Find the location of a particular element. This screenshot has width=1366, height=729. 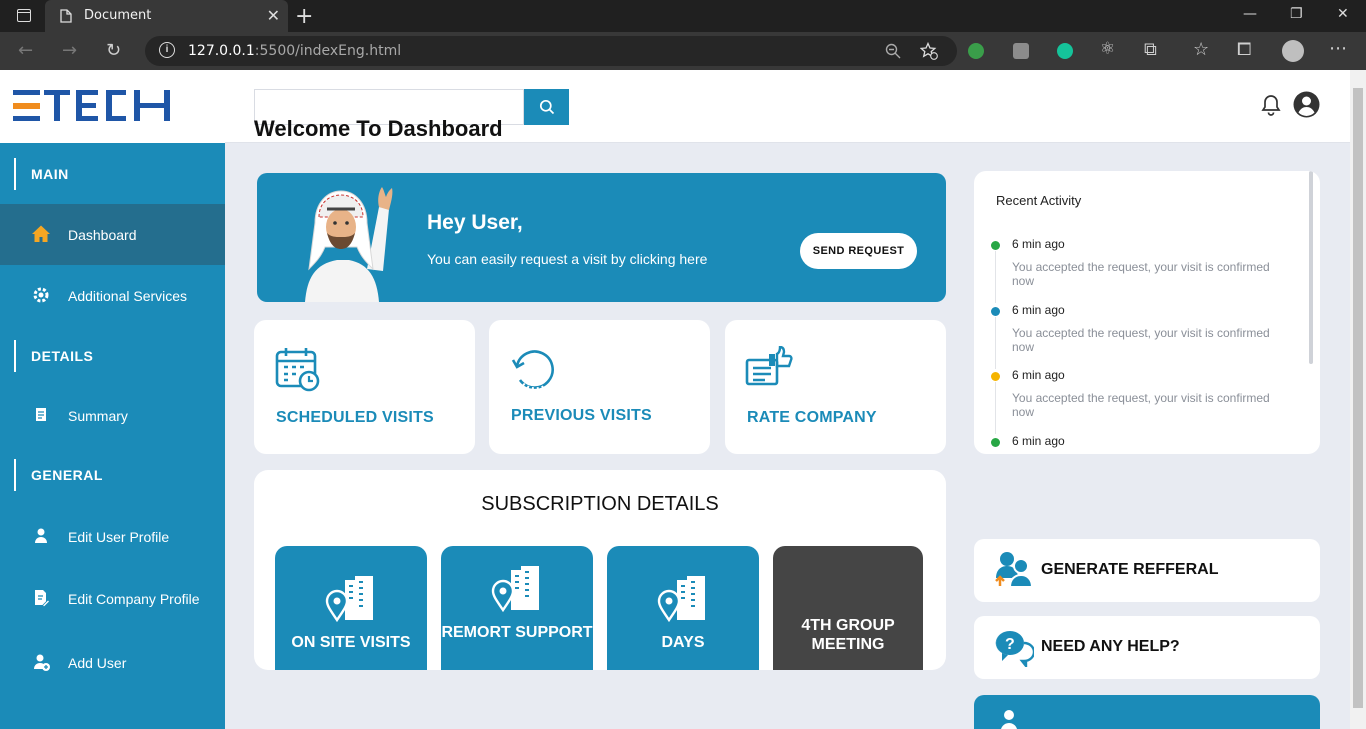

help-label: NEED ANY HELP? is located at coordinates (1110, 646).